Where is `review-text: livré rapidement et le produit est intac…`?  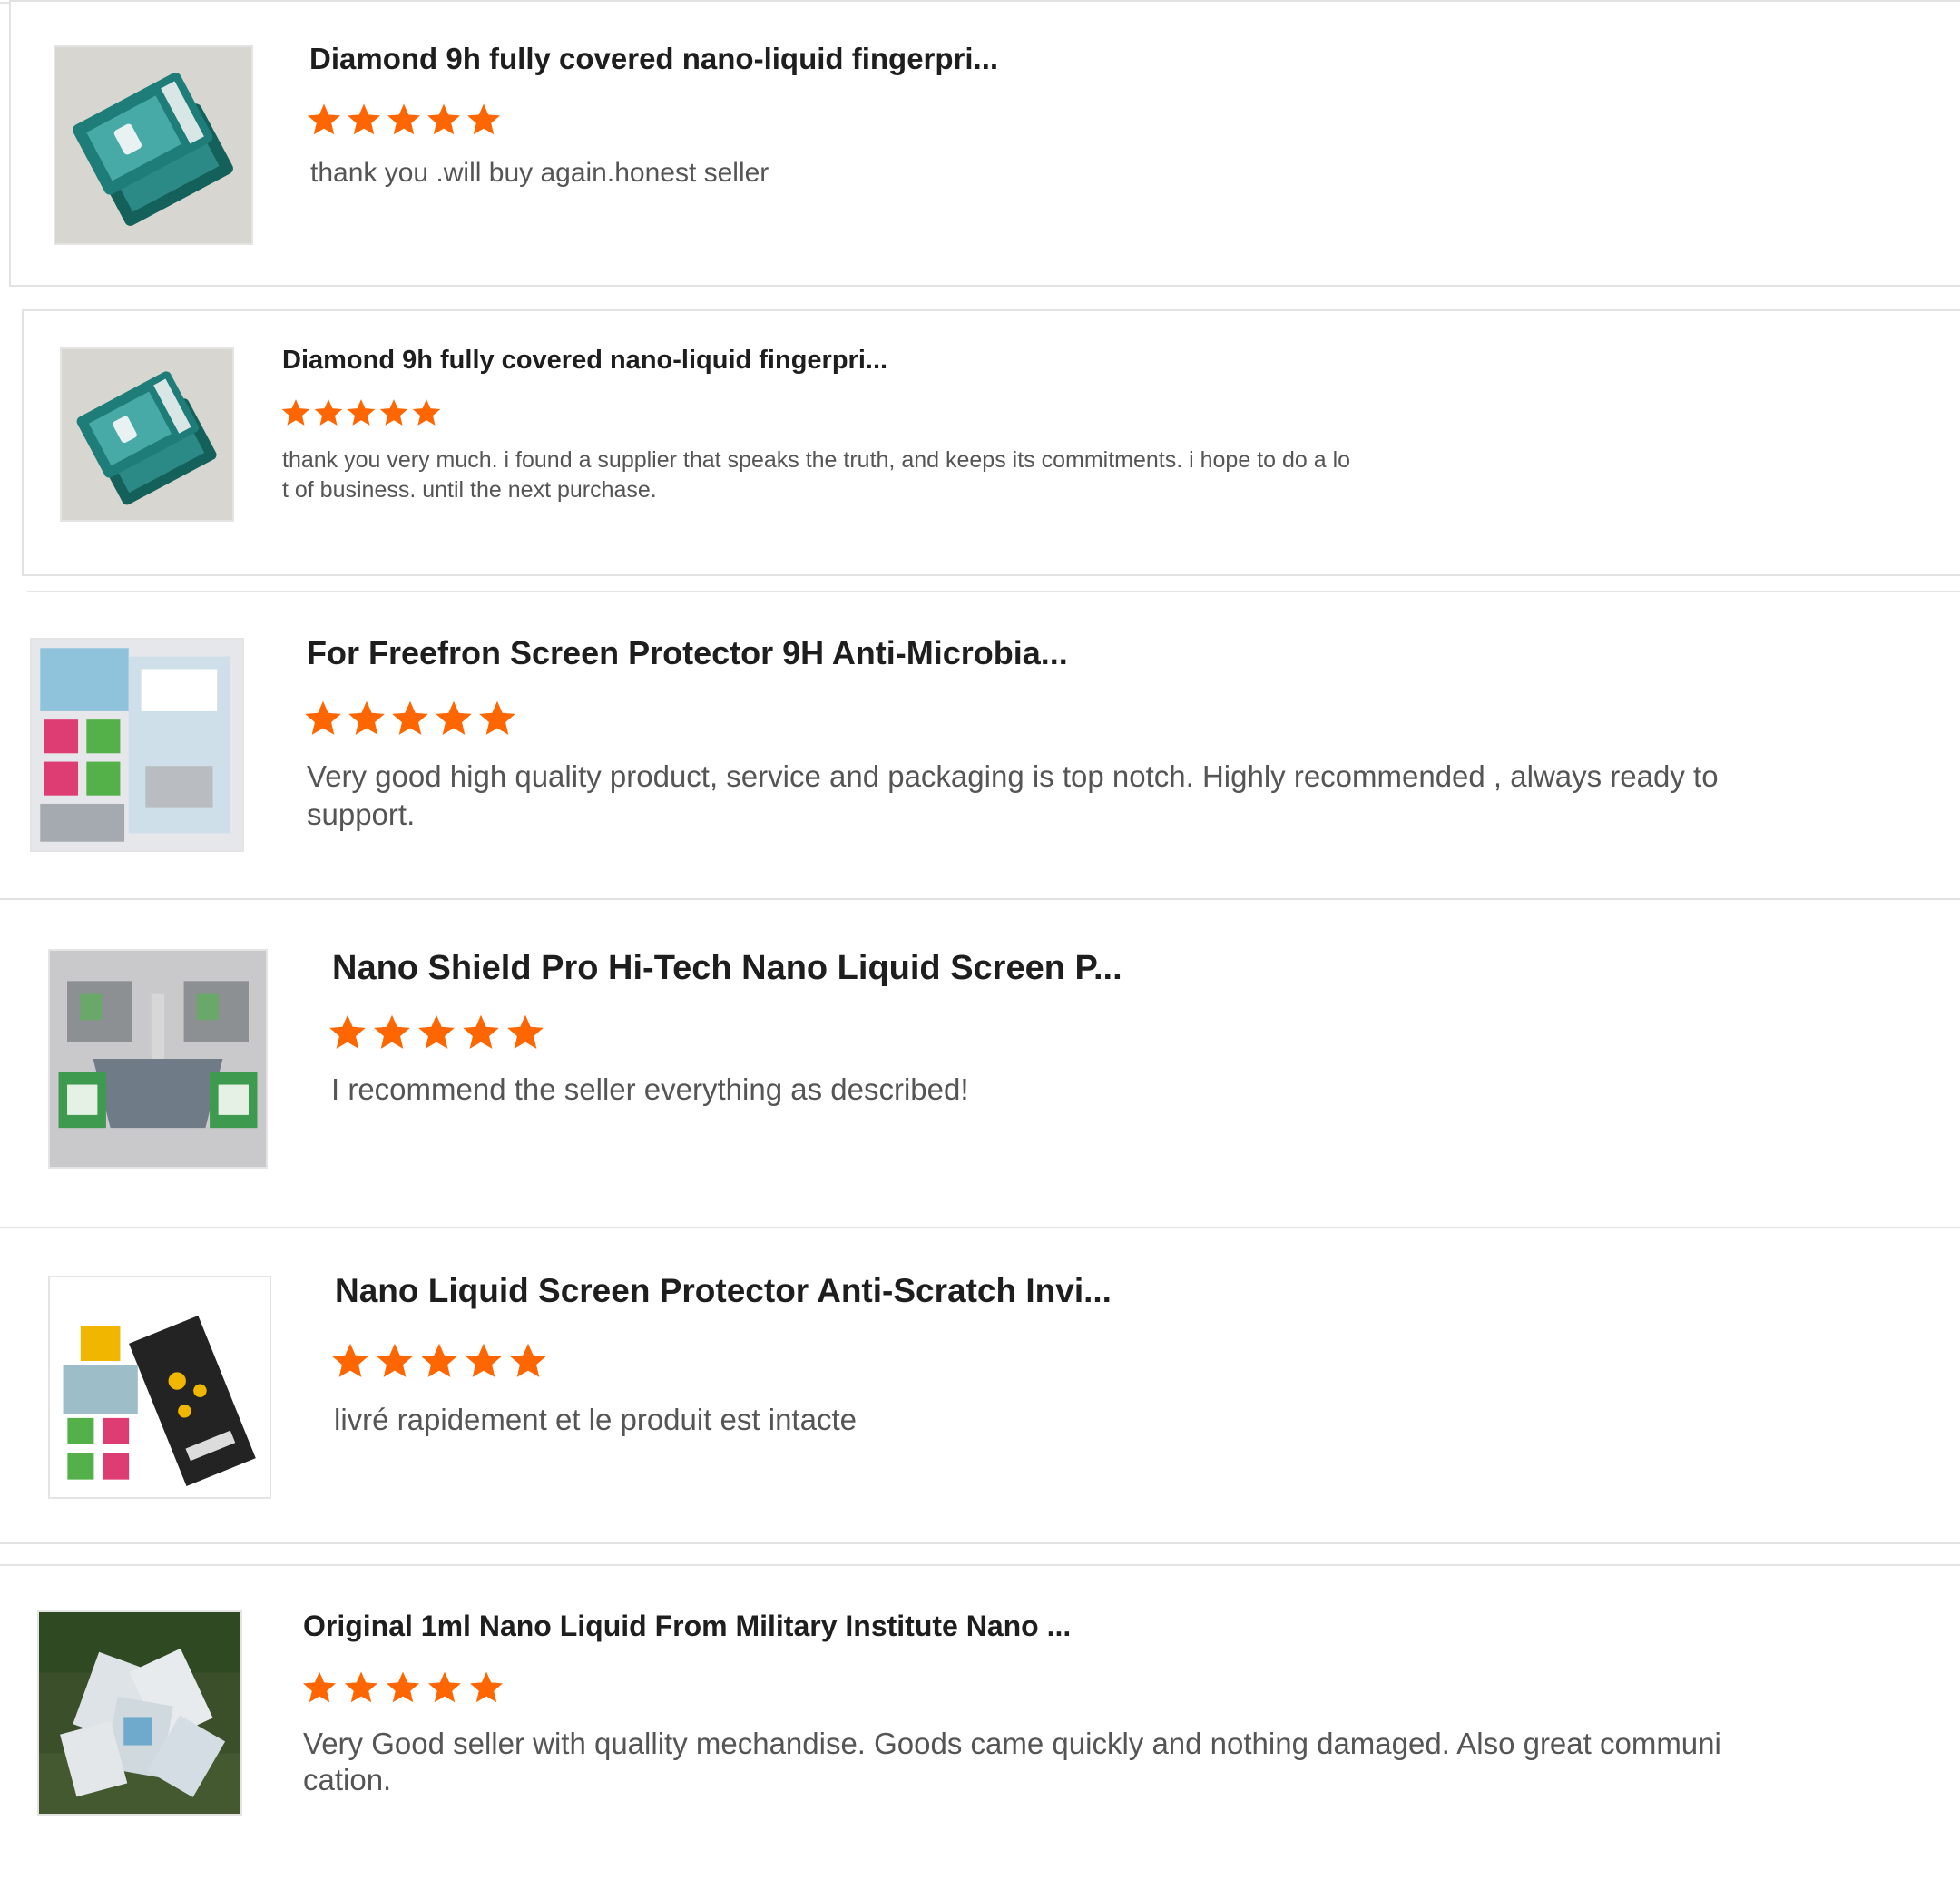
review-text: livré rapidement et le produit est intac… is located at coordinates (595, 1419).